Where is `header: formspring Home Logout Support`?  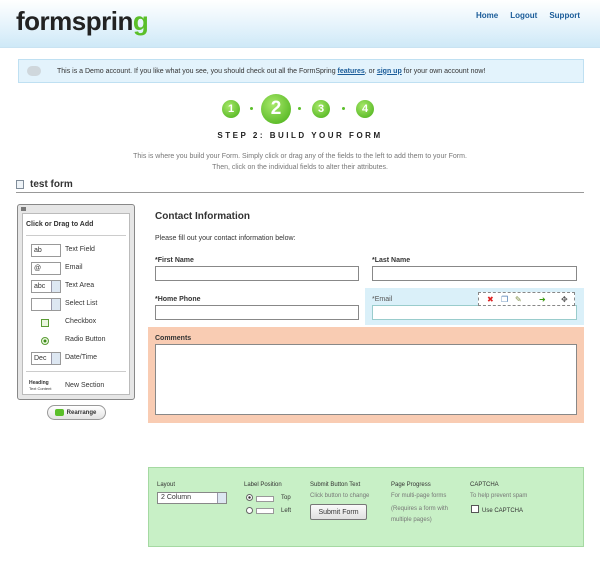 header: formspring Home Logout Support is located at coordinates (300, 24).